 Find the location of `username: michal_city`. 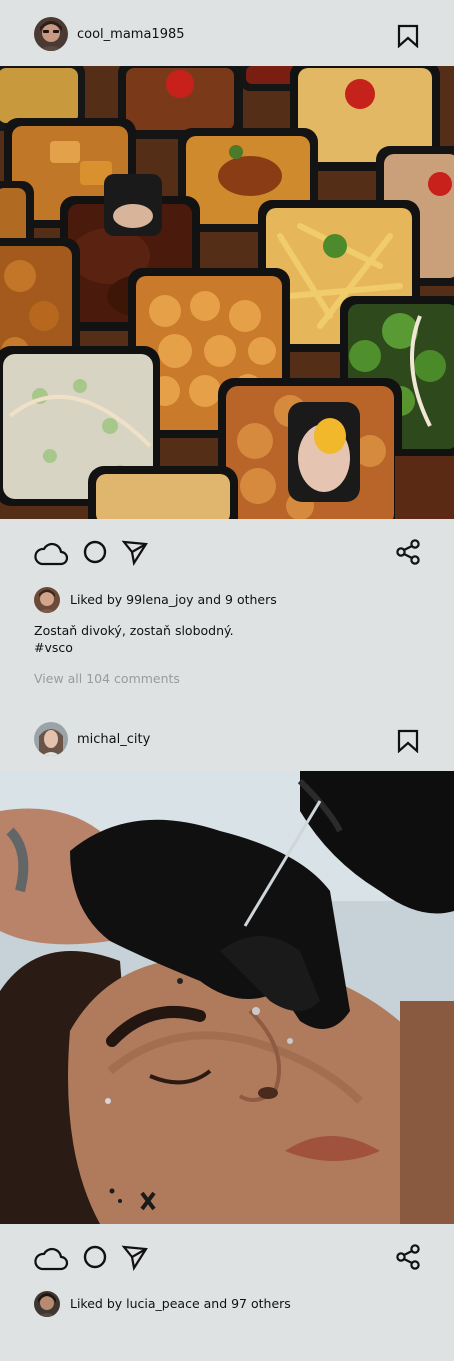

username: michal_city is located at coordinates (113, 739).